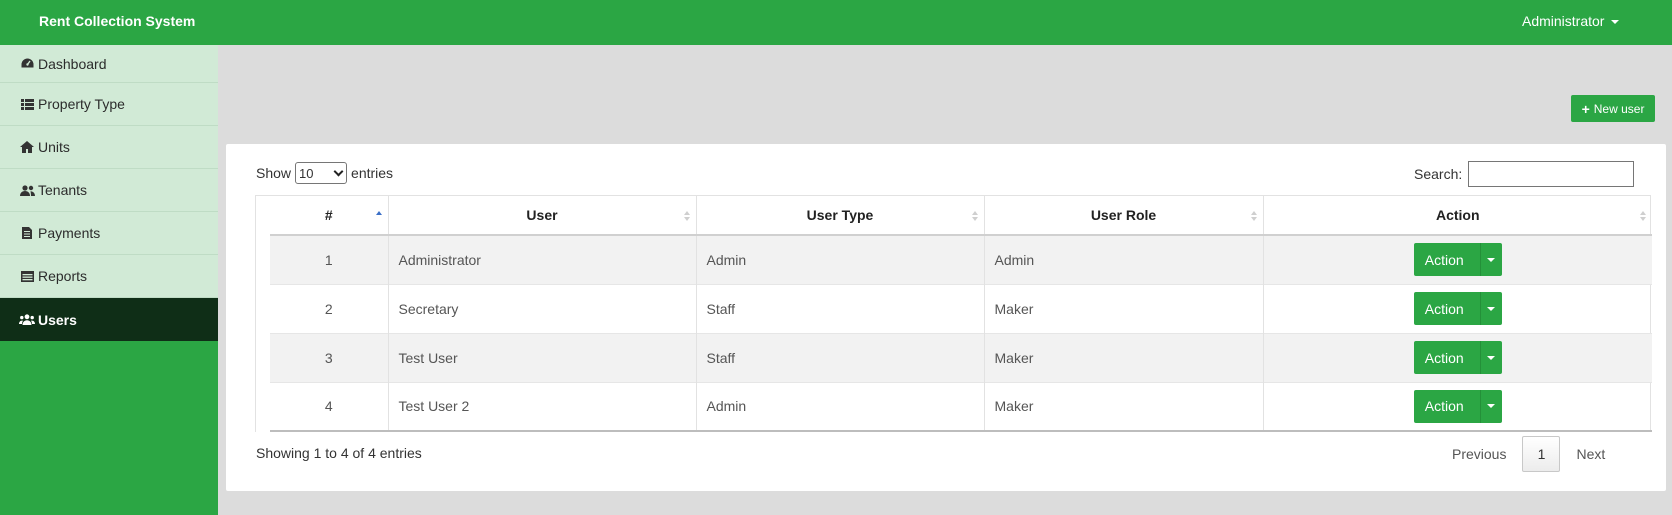  Describe the element at coordinates (109, 233) in the screenshot. I see `sidebar-item-payments: Payments` at that location.